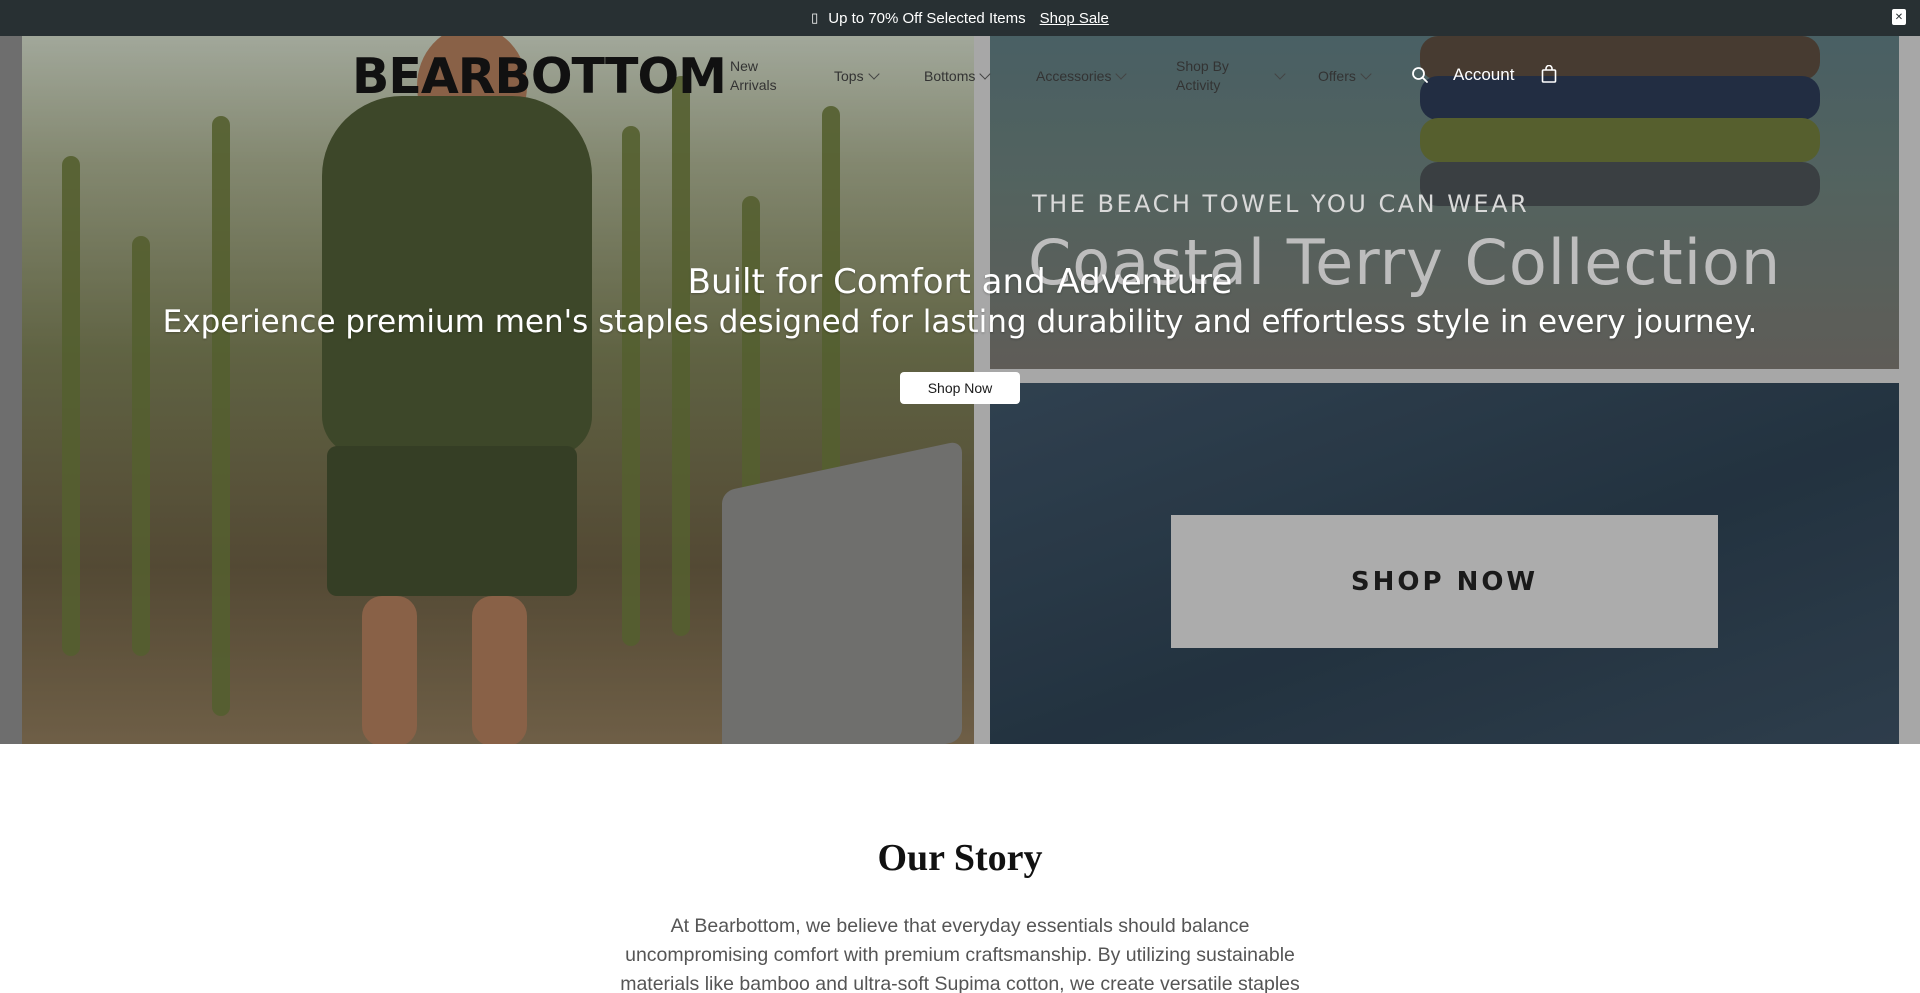  What do you see at coordinates (1247, 76) in the screenshot?
I see `nav-item-shop-by-activity: Shop By Activity` at bounding box center [1247, 76].